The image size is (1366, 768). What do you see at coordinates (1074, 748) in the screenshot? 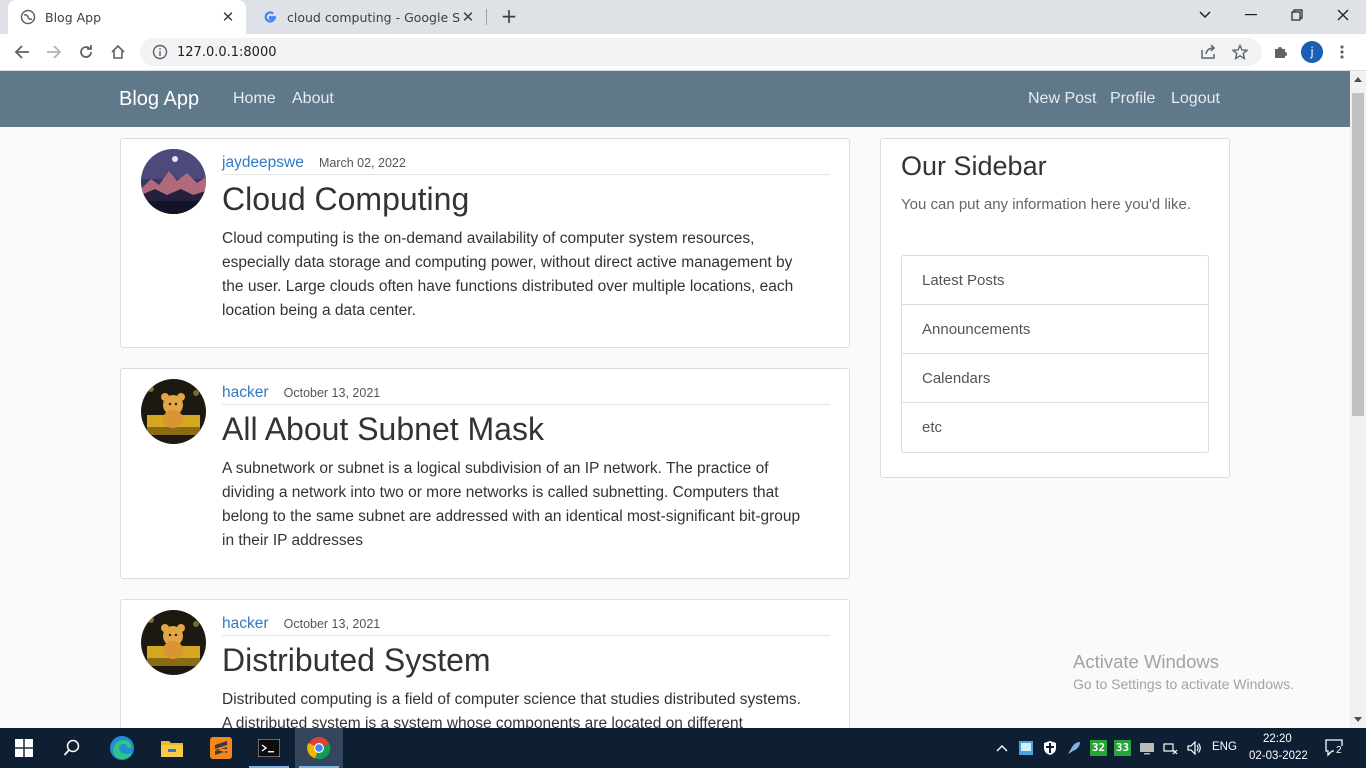
I see `rocket-icon` at bounding box center [1074, 748].